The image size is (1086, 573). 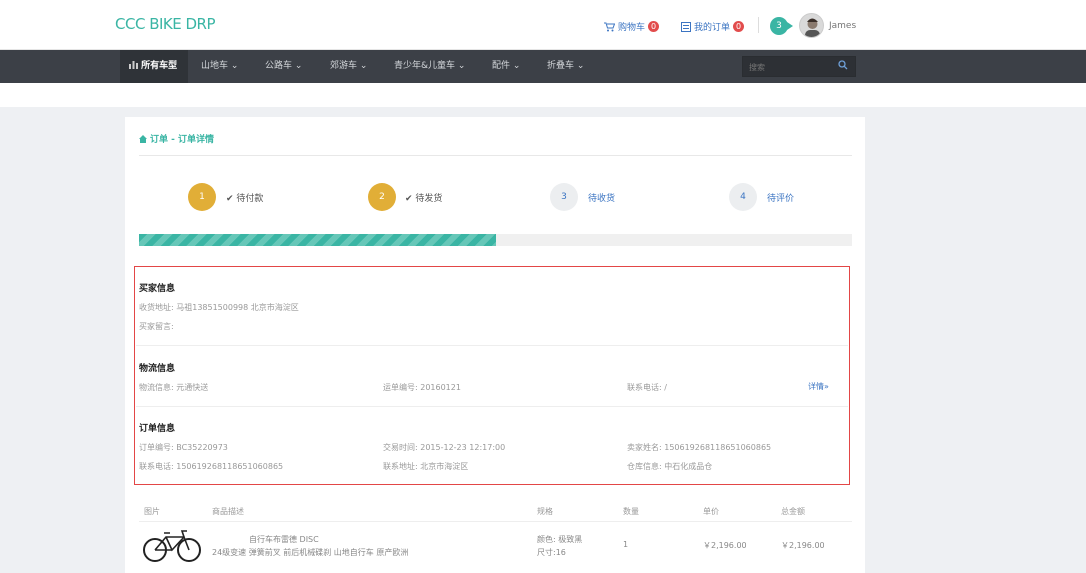 What do you see at coordinates (202, 197) in the screenshot?
I see `step-1-circle: 1` at bounding box center [202, 197].